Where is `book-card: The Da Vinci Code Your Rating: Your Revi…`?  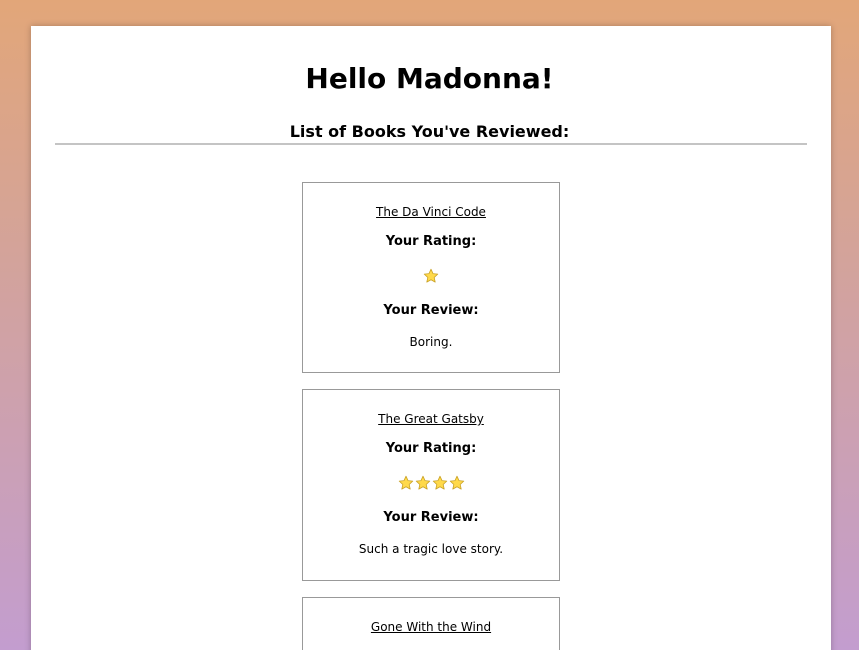 book-card: The Da Vinci Code Your Rating: Your Revi… is located at coordinates (431, 277).